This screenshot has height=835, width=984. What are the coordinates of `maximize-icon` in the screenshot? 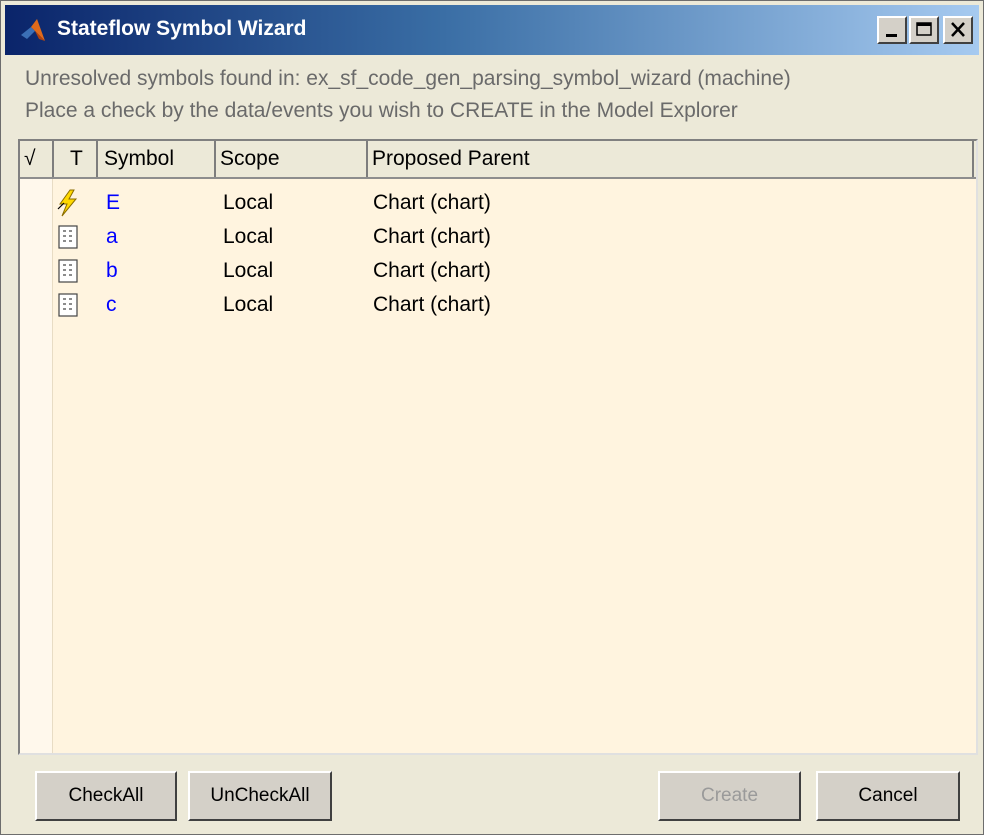 It's located at (924, 29).